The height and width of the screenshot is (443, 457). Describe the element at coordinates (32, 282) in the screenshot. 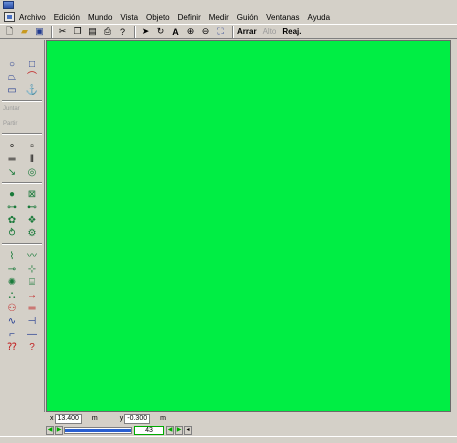

I see `linear-actuator-icon: ⌸` at that location.